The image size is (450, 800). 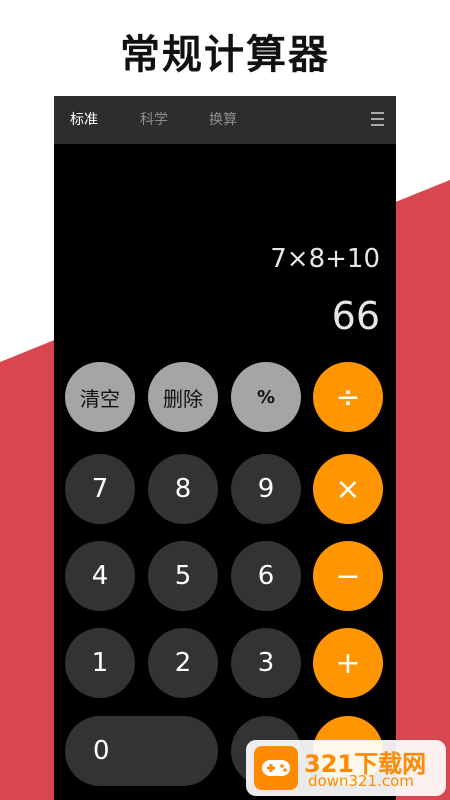 I want to click on clear-button: 清空, so click(x=100, y=397).